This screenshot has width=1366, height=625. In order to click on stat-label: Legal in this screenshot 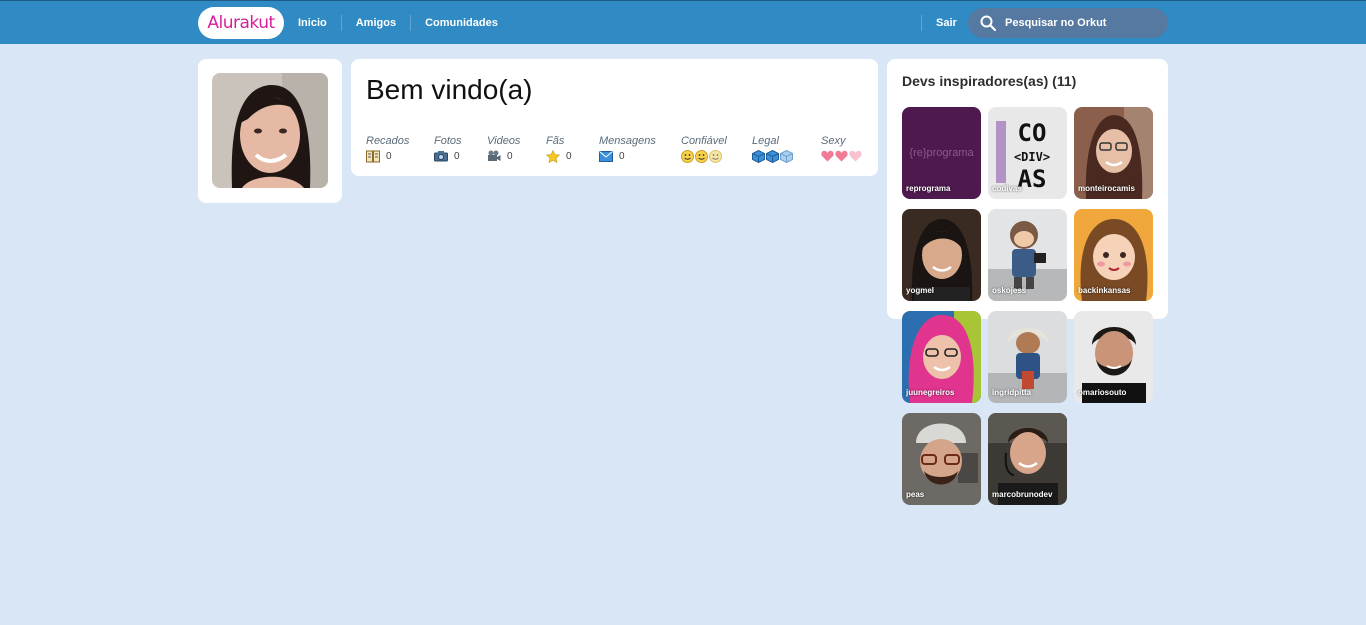, I will do `click(765, 141)`.